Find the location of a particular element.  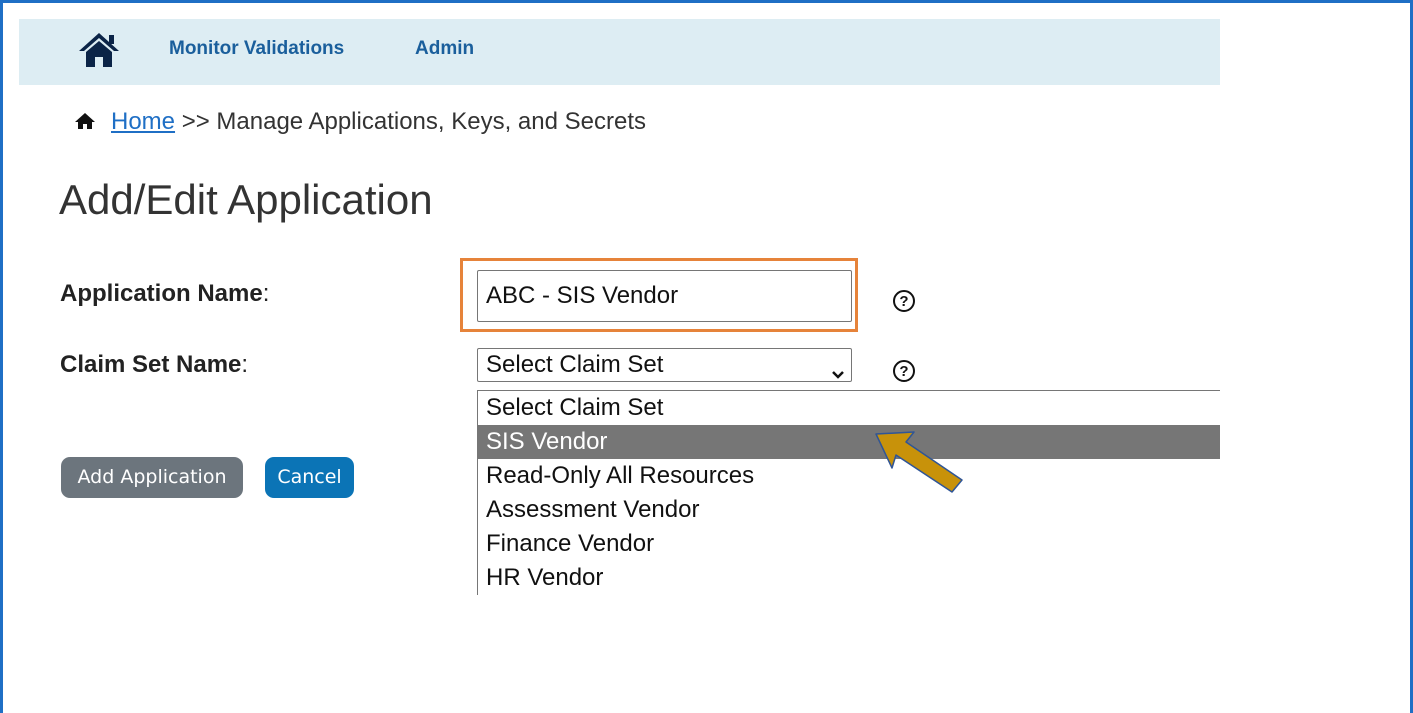

page-title: Add/Edit Application is located at coordinates (246, 199).